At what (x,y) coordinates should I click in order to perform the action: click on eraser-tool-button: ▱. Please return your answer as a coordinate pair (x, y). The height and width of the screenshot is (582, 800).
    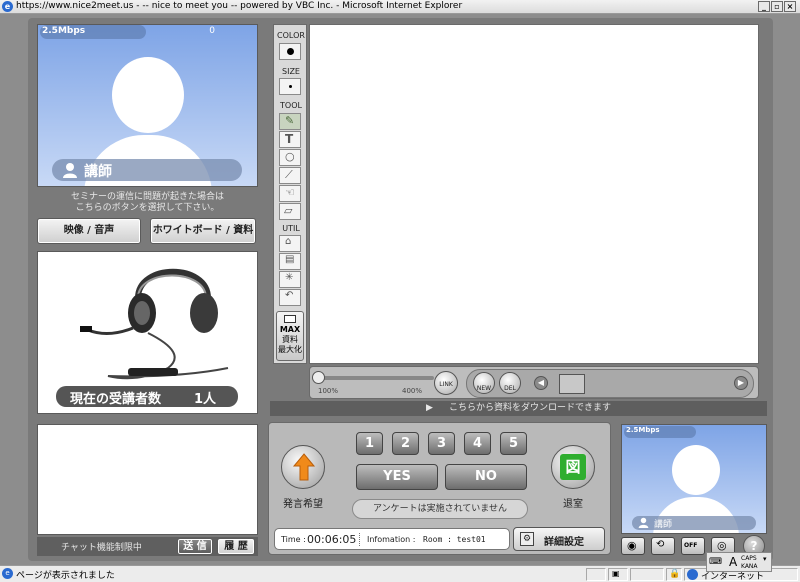
    Looking at the image, I should click on (290, 211).